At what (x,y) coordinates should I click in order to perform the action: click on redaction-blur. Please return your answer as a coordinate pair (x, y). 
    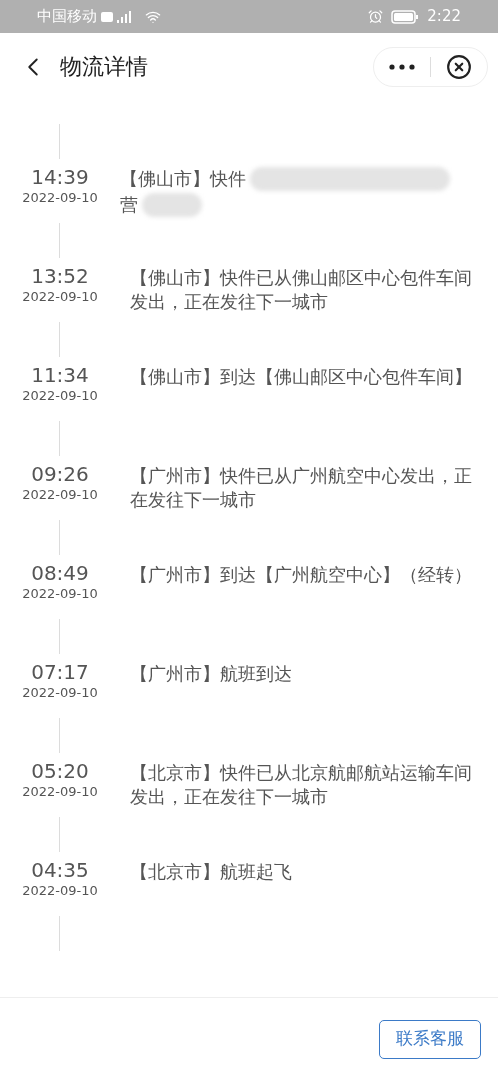
    Looking at the image, I should click on (172, 205).